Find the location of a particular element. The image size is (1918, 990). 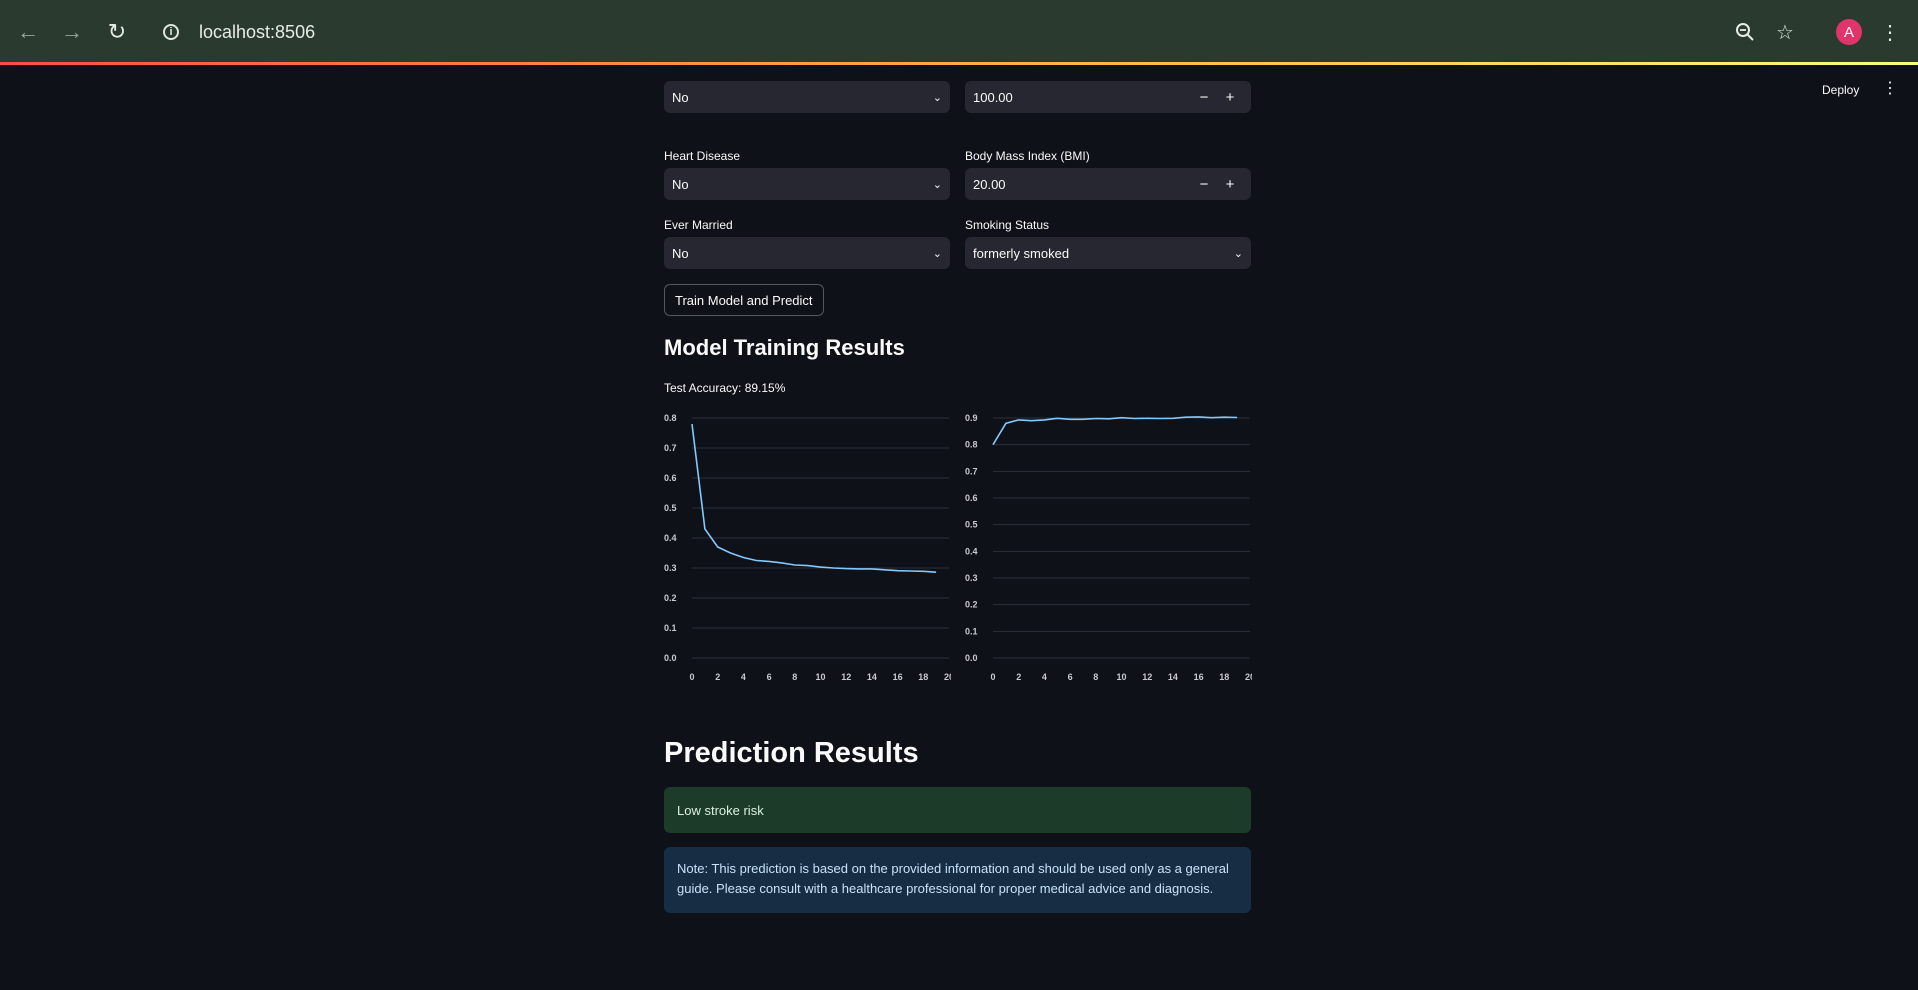

train-model-button: Train Model and Predict is located at coordinates (744, 300).